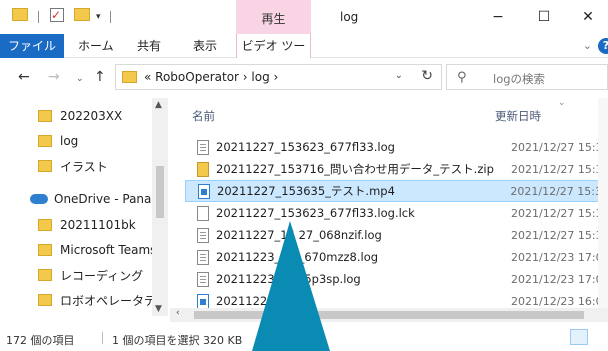  I want to click on nav-item-label: イラスト, so click(84, 166).